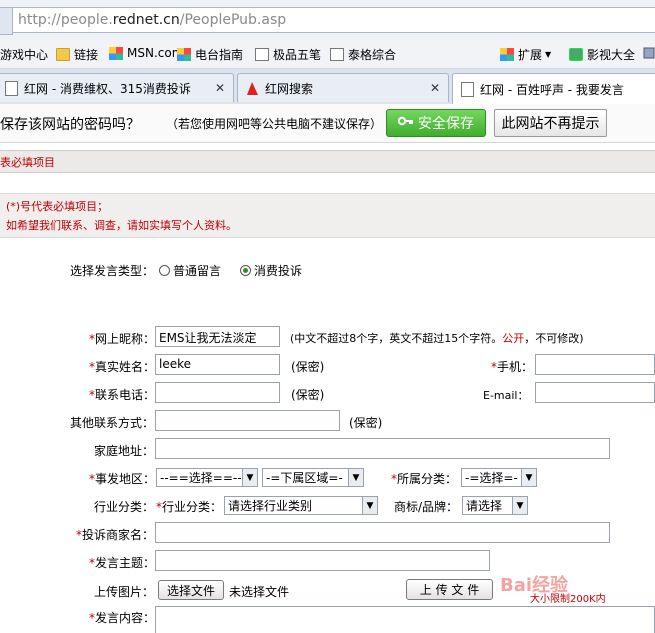 Image resolution: width=655 pixels, height=633 pixels. I want to click on tab-title: 红网 - 消费维权、315消费投诉, so click(107, 88).